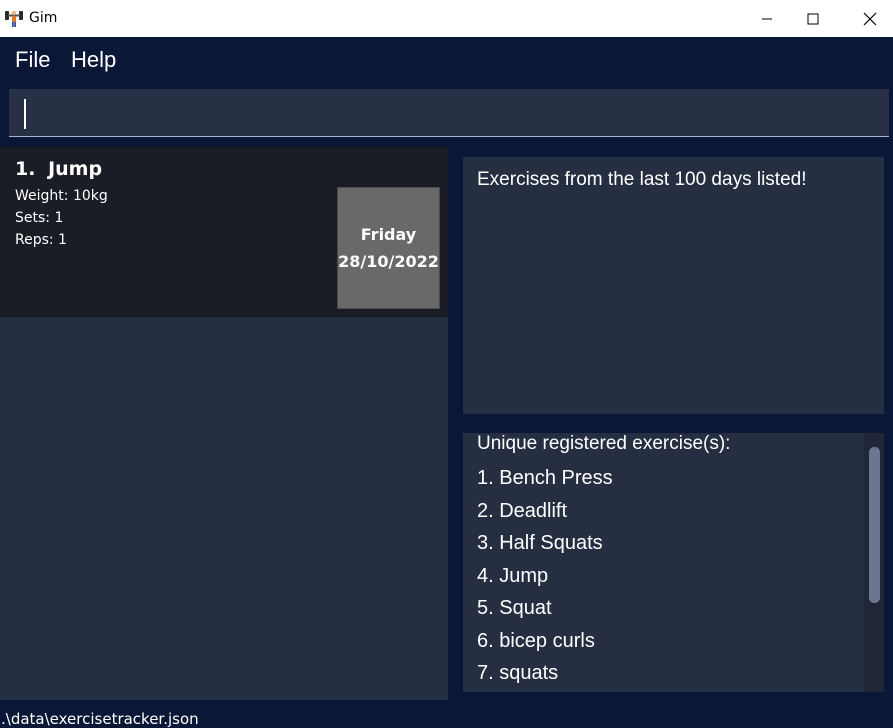  I want to click on scrollbar-thumb, so click(874, 525).